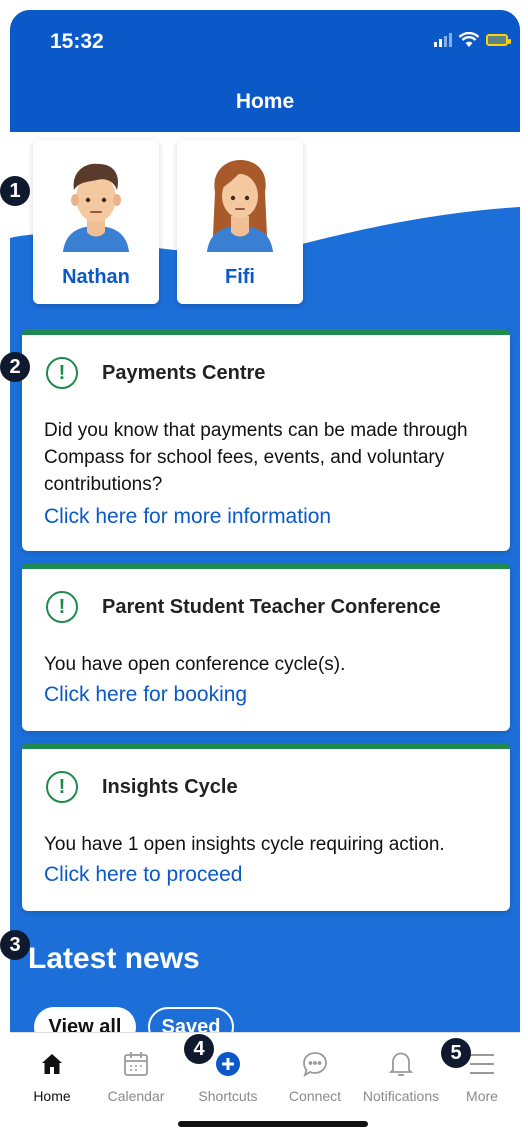  Describe the element at coordinates (265, 71) in the screenshot. I see `app-header: 15:32 Home` at that location.